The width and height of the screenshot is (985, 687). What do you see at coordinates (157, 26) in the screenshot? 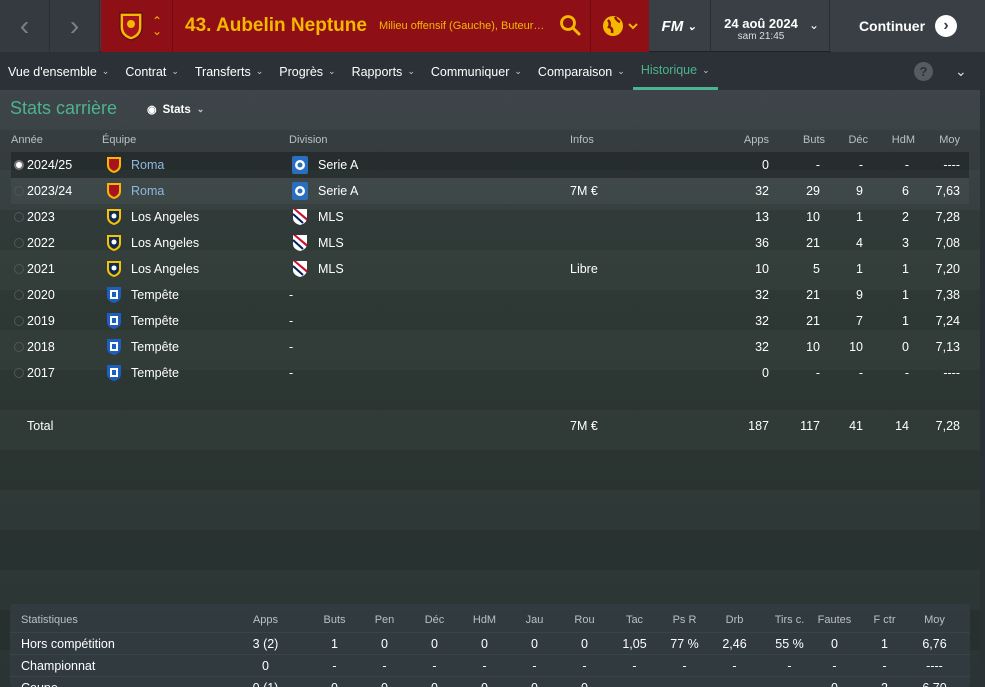
I see `player-switch-icon: ⌃ ⌄` at bounding box center [157, 26].